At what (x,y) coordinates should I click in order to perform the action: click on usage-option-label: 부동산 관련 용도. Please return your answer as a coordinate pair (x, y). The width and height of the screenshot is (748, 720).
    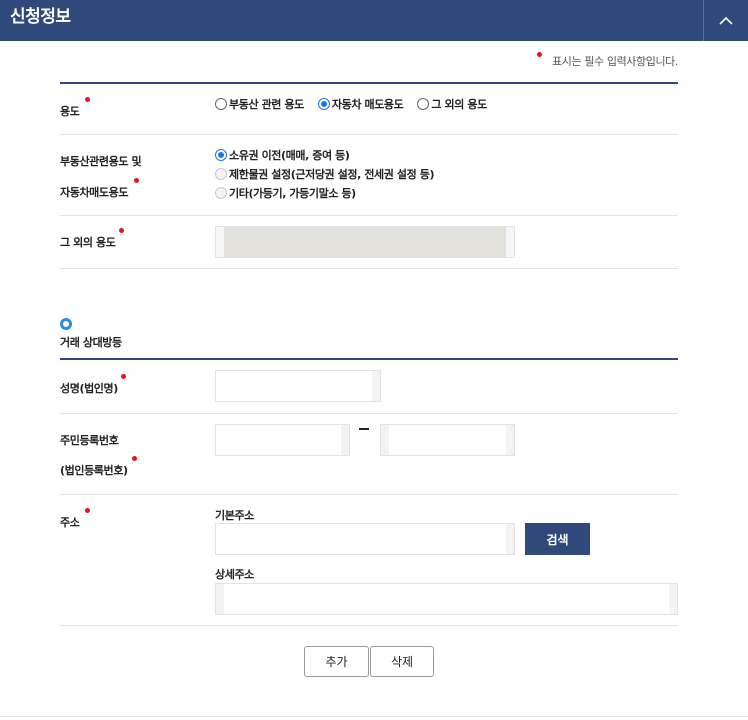
    Looking at the image, I should click on (266, 104).